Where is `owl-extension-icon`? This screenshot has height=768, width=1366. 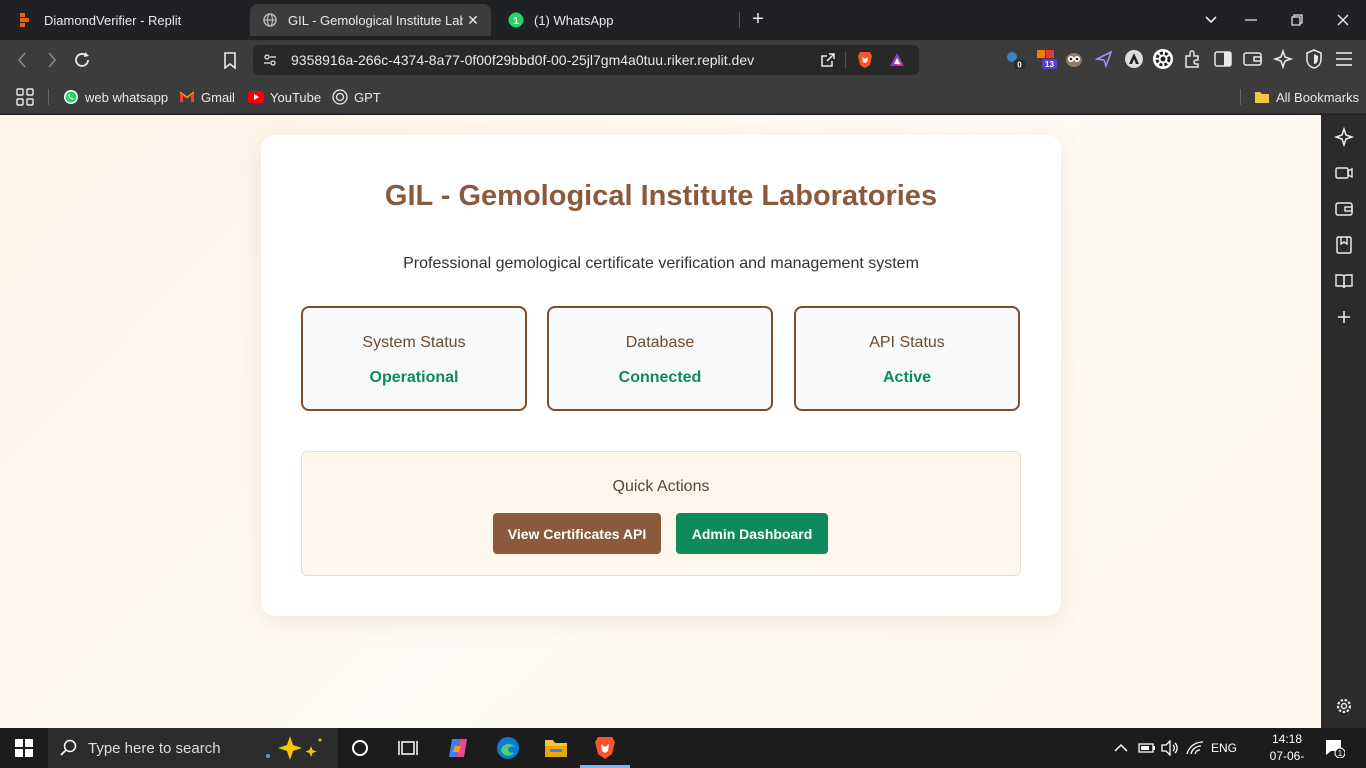
owl-extension-icon is located at coordinates (1074, 59).